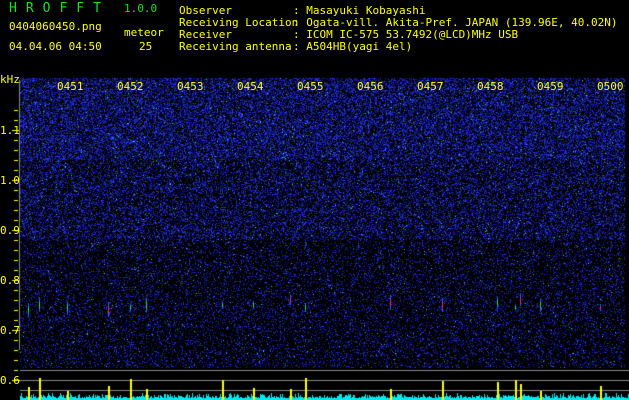 Image resolution: width=629 pixels, height=400 pixels. I want to click on freq-tick-label: 0.7, so click(10, 330).